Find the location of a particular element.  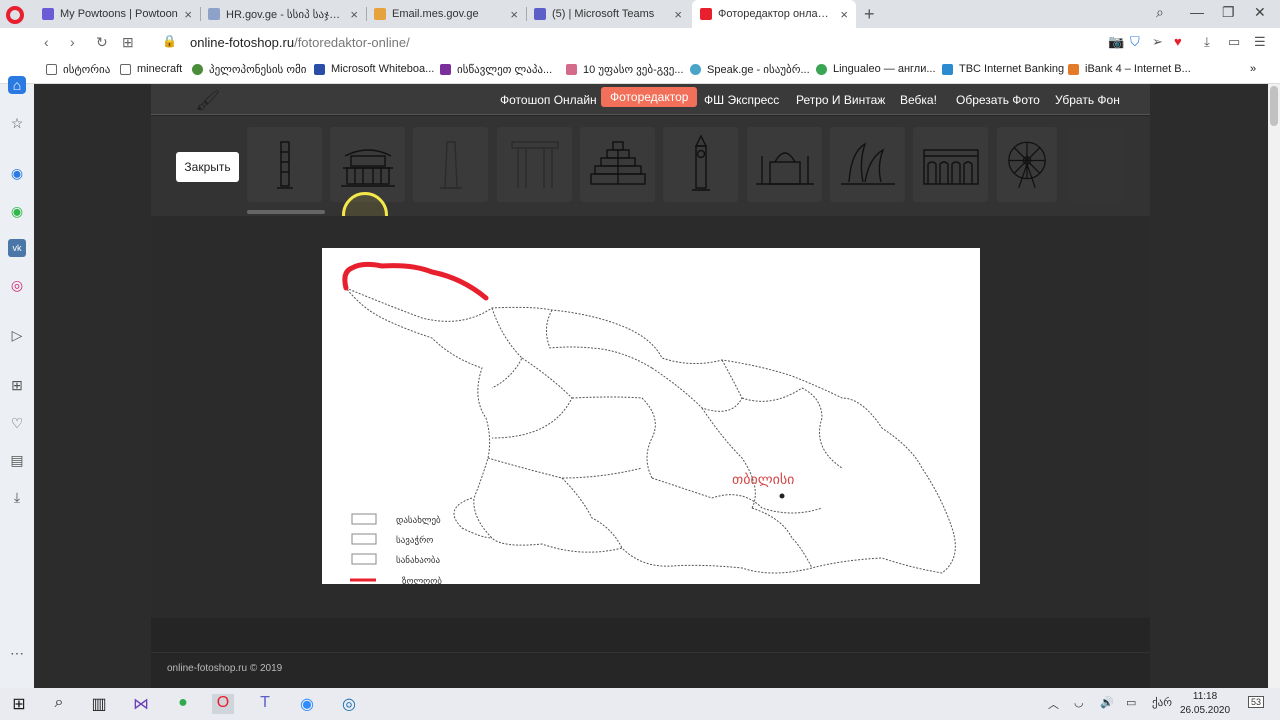

close-button: Закрыть is located at coordinates (207, 167).